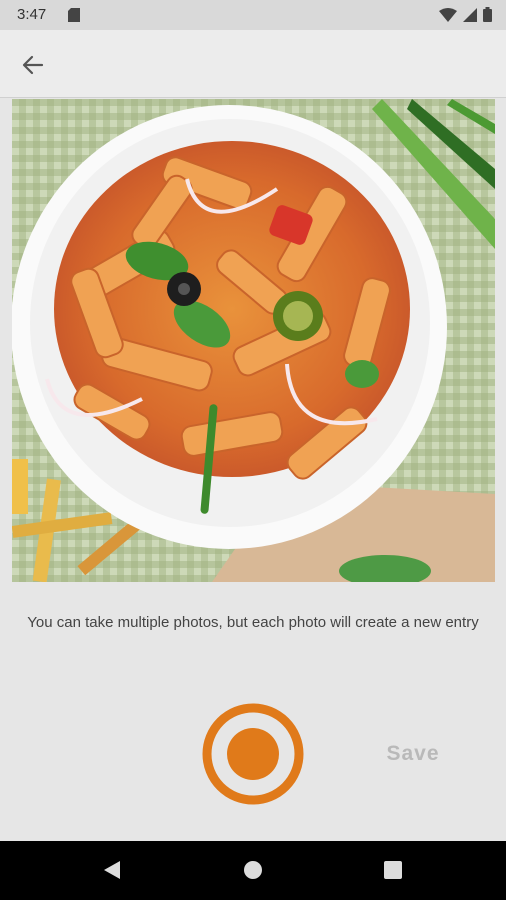 This screenshot has width=506, height=900. What do you see at coordinates (253, 64) in the screenshot?
I see `app-bar` at bounding box center [253, 64].